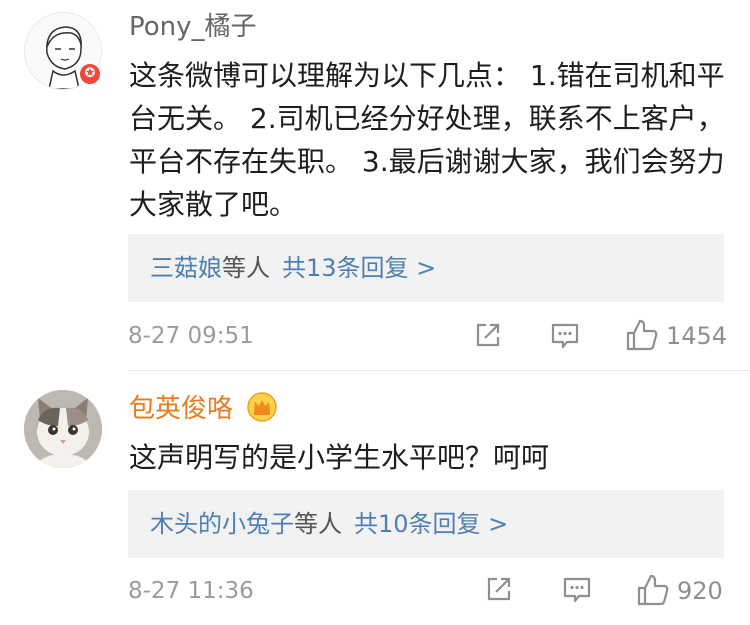  Describe the element at coordinates (439, 370) in the screenshot. I see `comment-divider` at that location.